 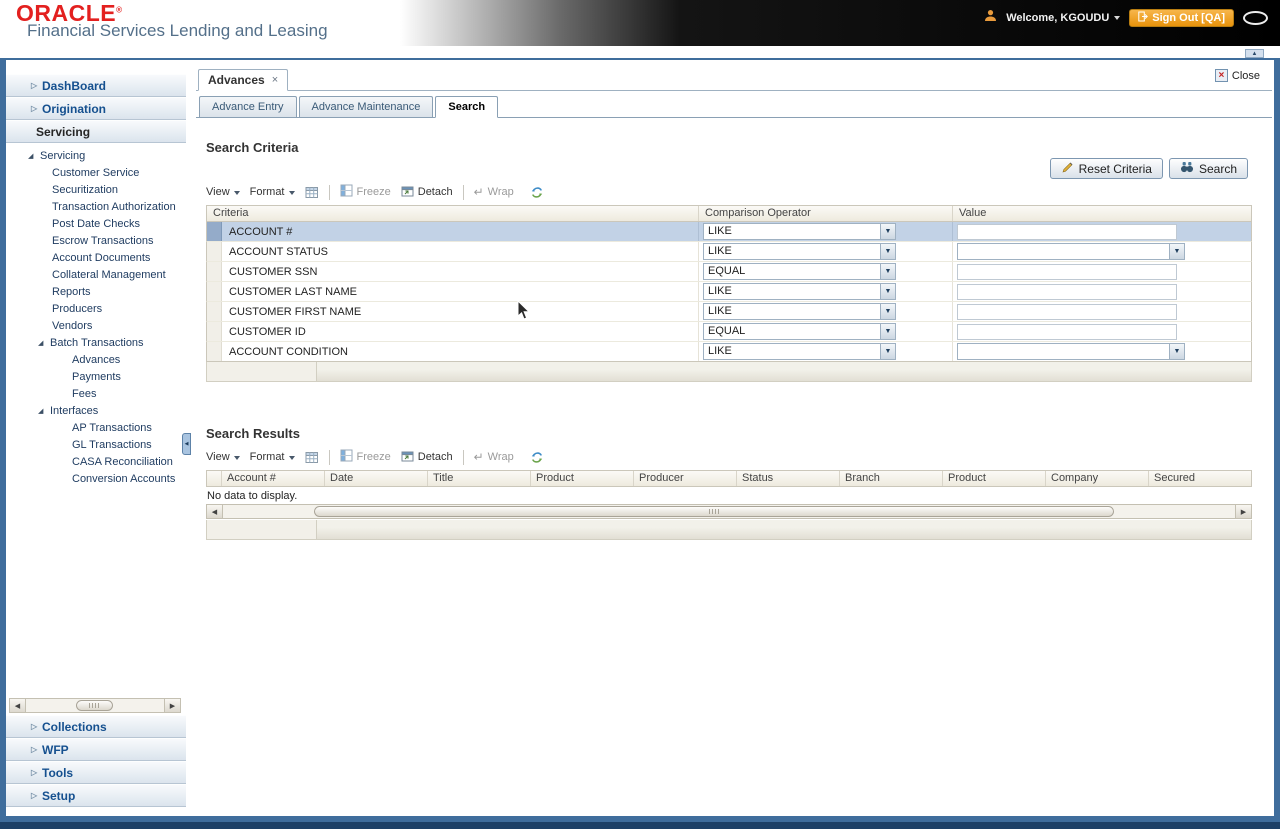 I want to click on criteria-row: CUSTOMER SSN EQUAL ▼, so click(x=729, y=272).